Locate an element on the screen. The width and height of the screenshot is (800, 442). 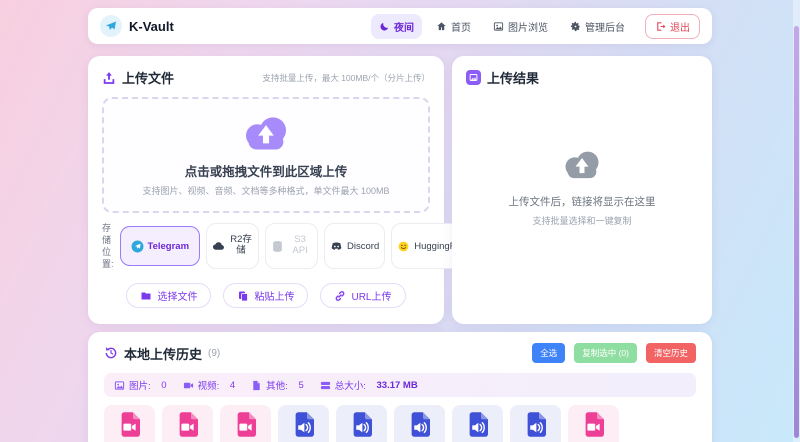
stat-total-size: 总大小: 33.17 MB is located at coordinates (369, 385).